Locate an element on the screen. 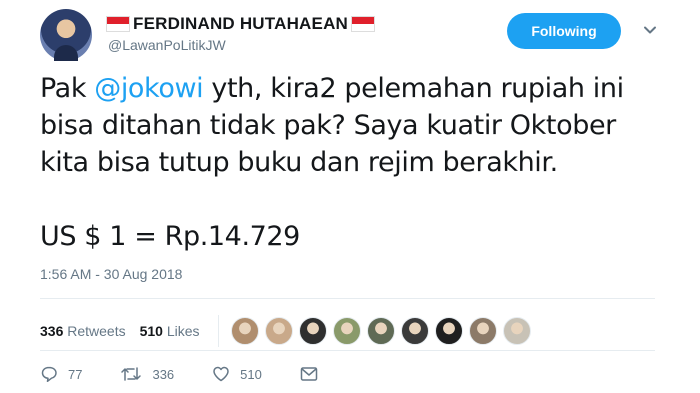  display-name: FERDINAND HUTAHAEAN is located at coordinates (240, 24).